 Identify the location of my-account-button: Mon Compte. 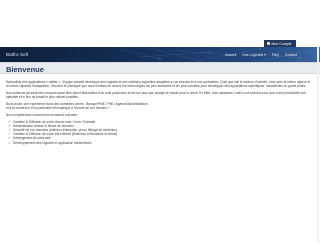
(280, 43).